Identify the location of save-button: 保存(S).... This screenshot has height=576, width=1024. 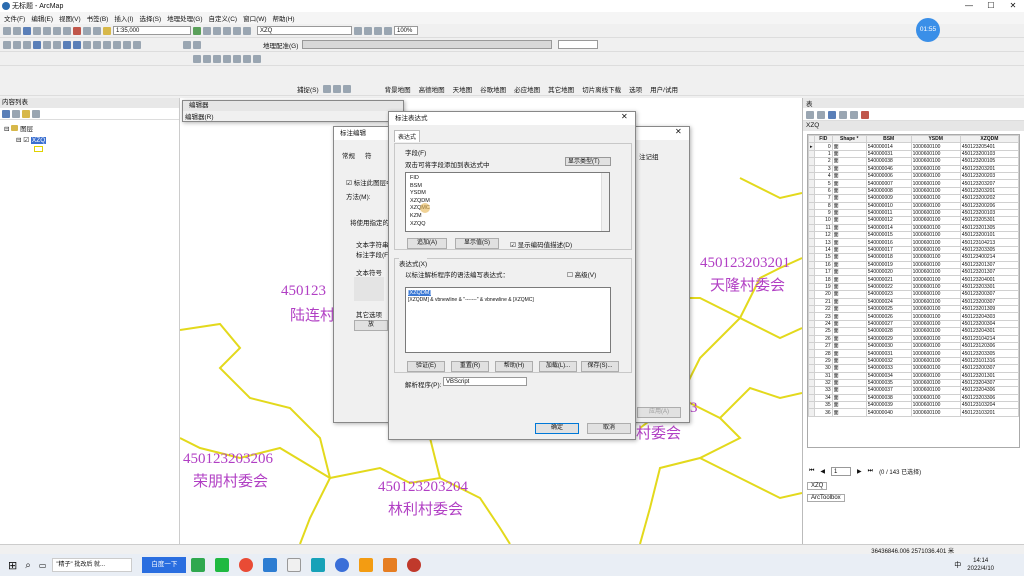
(600, 366).